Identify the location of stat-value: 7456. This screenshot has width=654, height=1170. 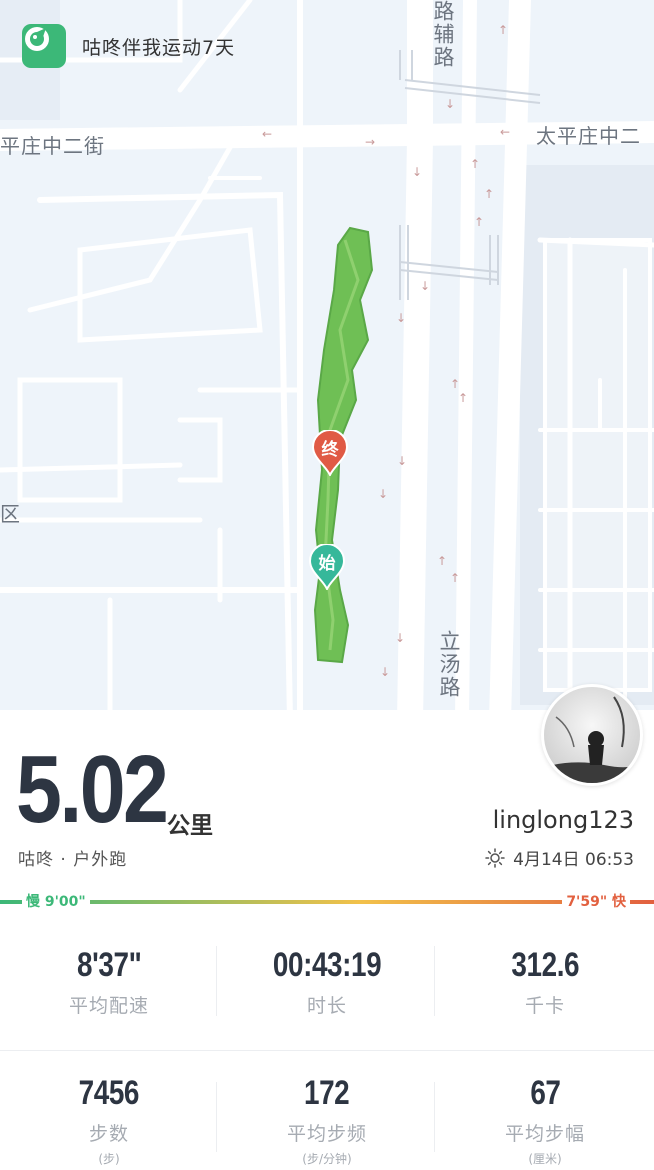
(109, 1093).